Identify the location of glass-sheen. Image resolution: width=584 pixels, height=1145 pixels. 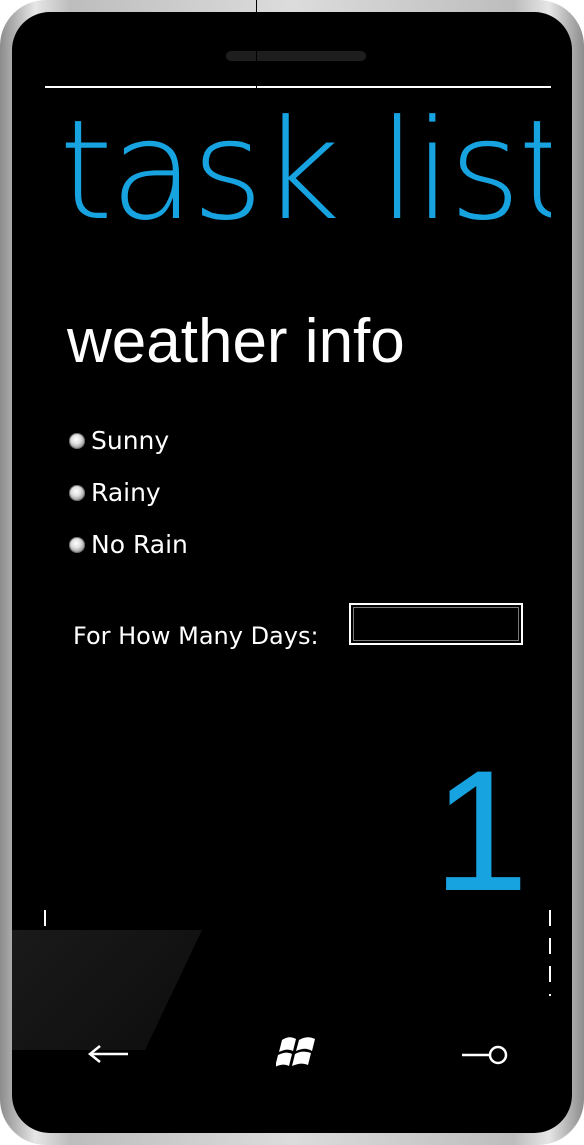
(107, 990).